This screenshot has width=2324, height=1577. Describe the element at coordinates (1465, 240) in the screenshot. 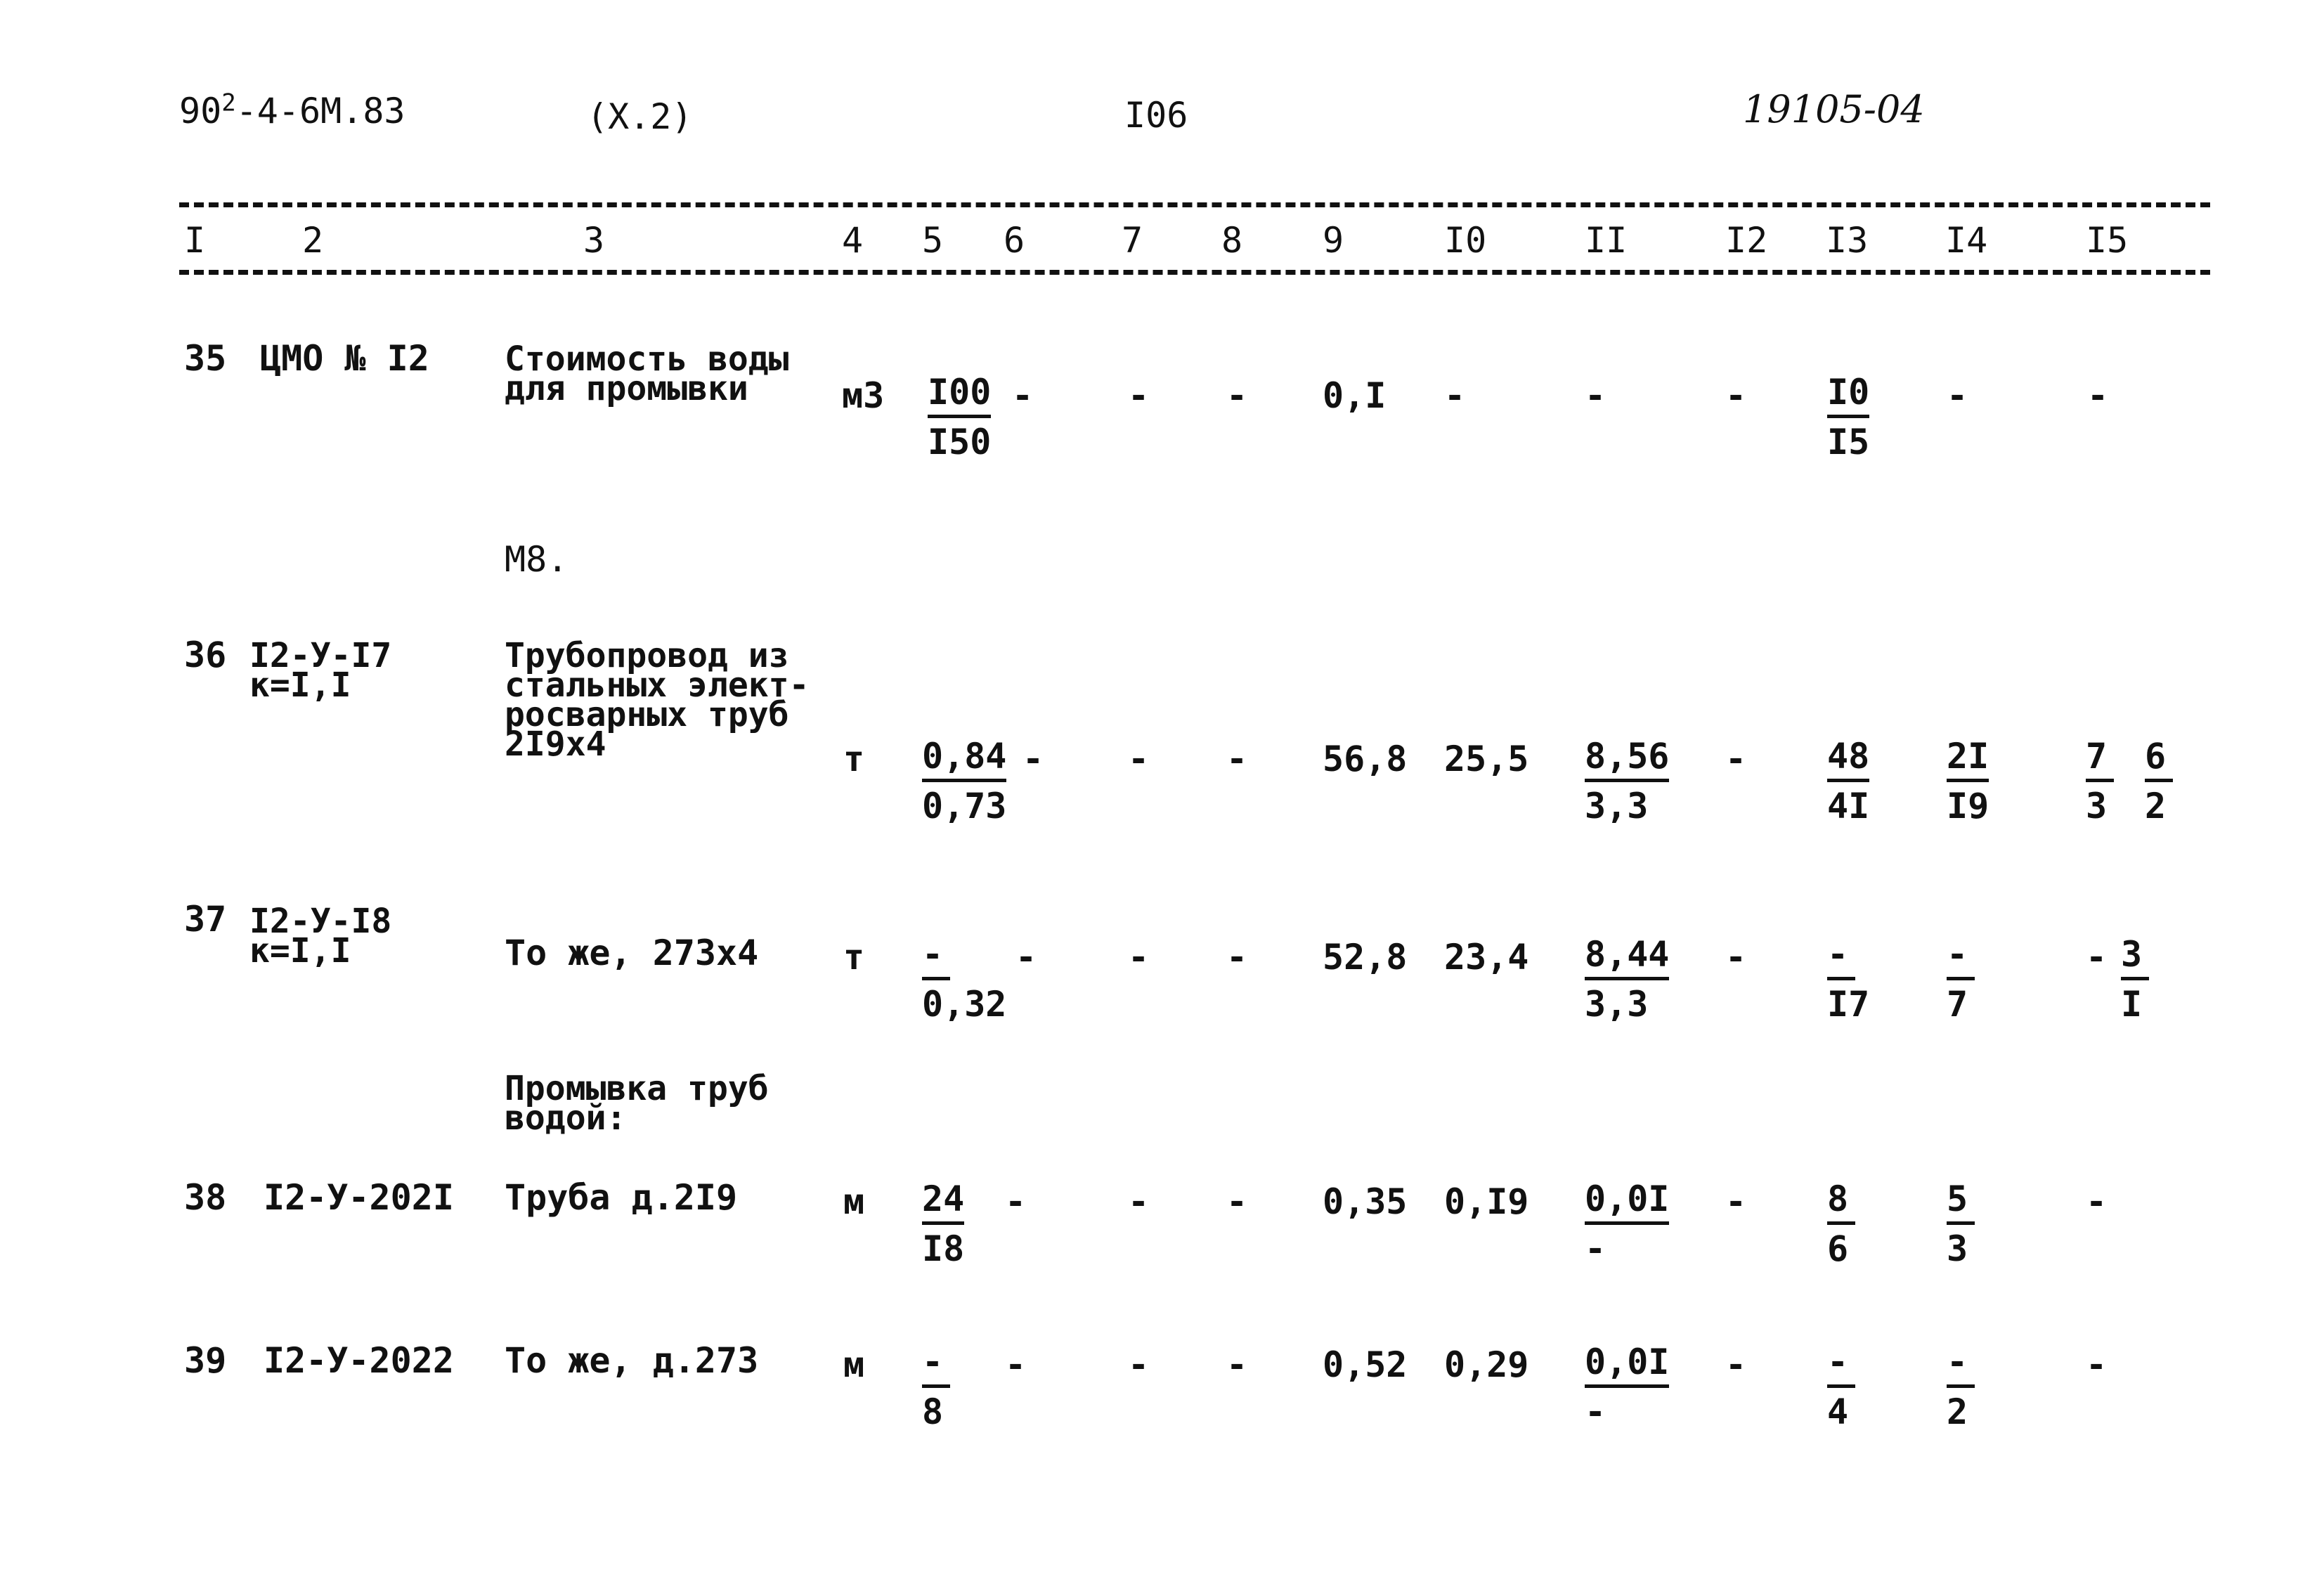

I see `column-header-10: I0` at that location.